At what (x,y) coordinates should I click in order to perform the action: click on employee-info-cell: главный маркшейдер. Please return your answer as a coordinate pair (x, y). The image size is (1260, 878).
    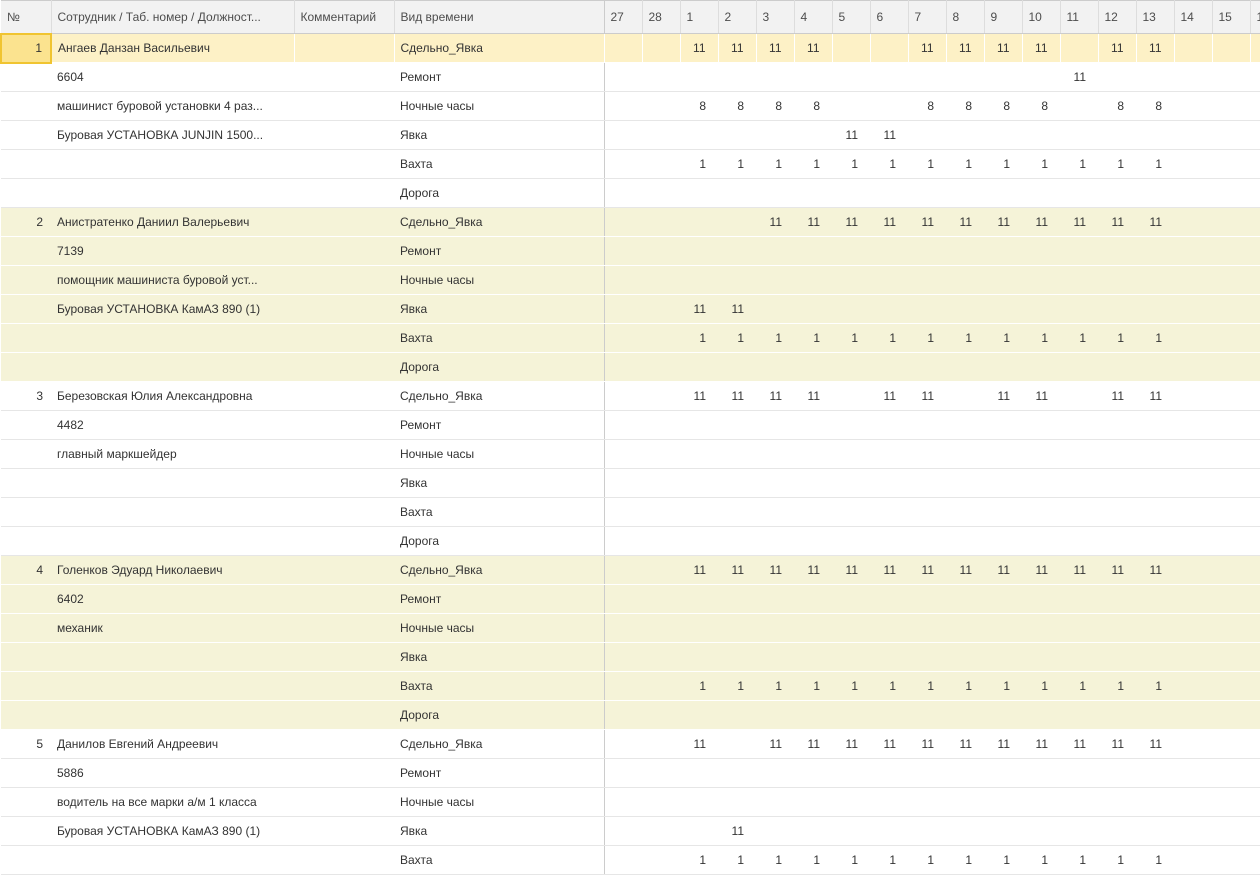
    Looking at the image, I should click on (172, 454).